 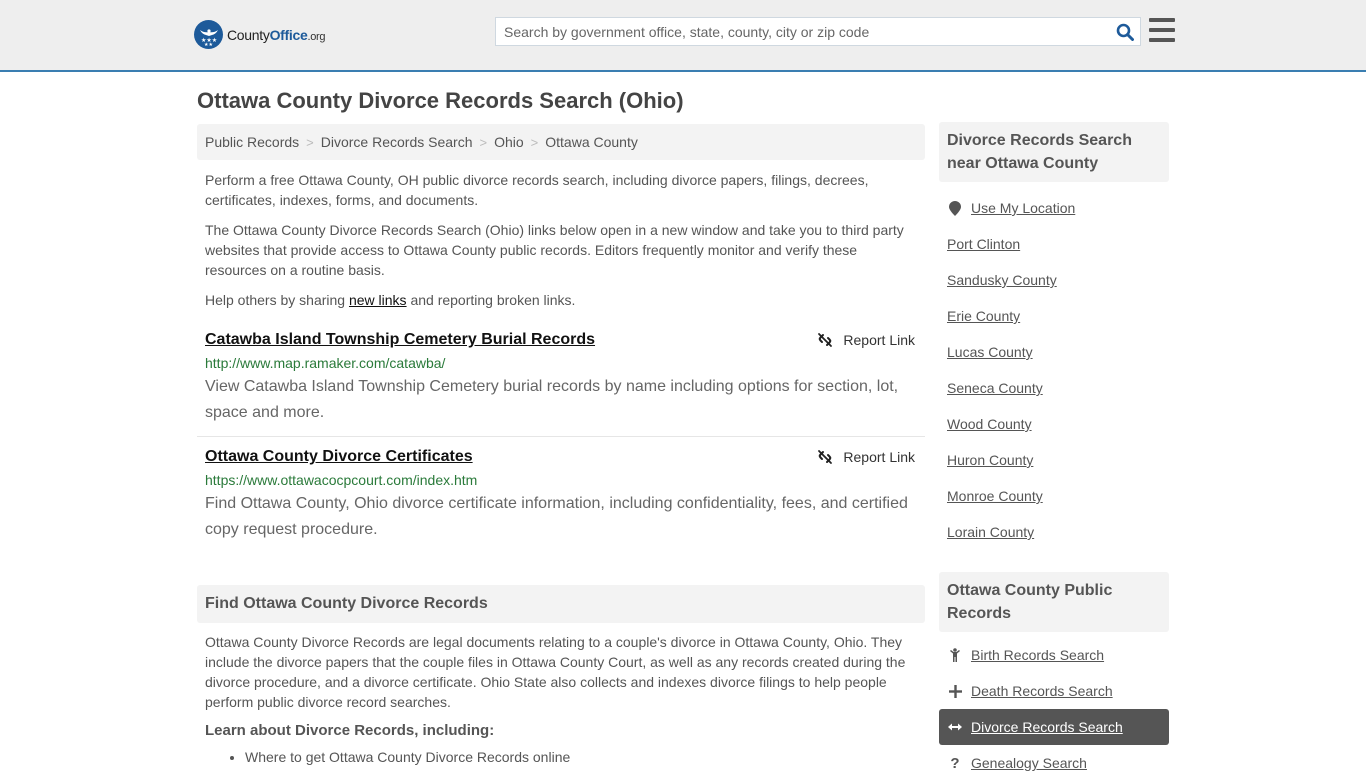 What do you see at coordinates (1023, 208) in the screenshot?
I see `use-my-location-link: Use My Location` at bounding box center [1023, 208].